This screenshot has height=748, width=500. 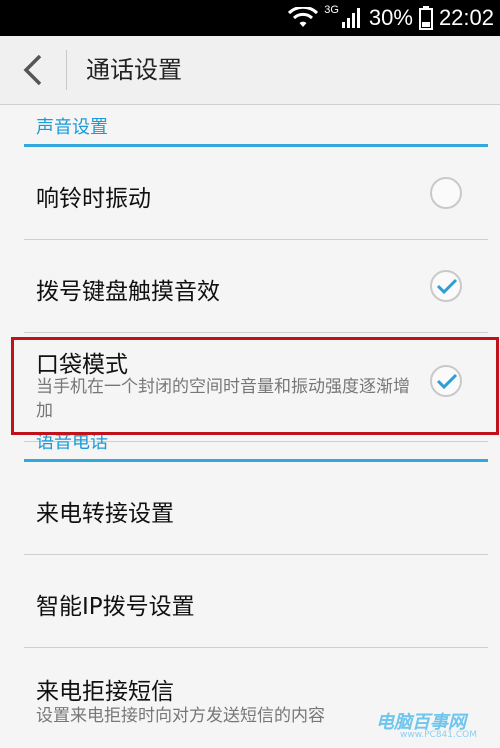 I want to click on setting-summary: 设置来电拒接时向对方发送短信的内容, so click(x=180, y=716).